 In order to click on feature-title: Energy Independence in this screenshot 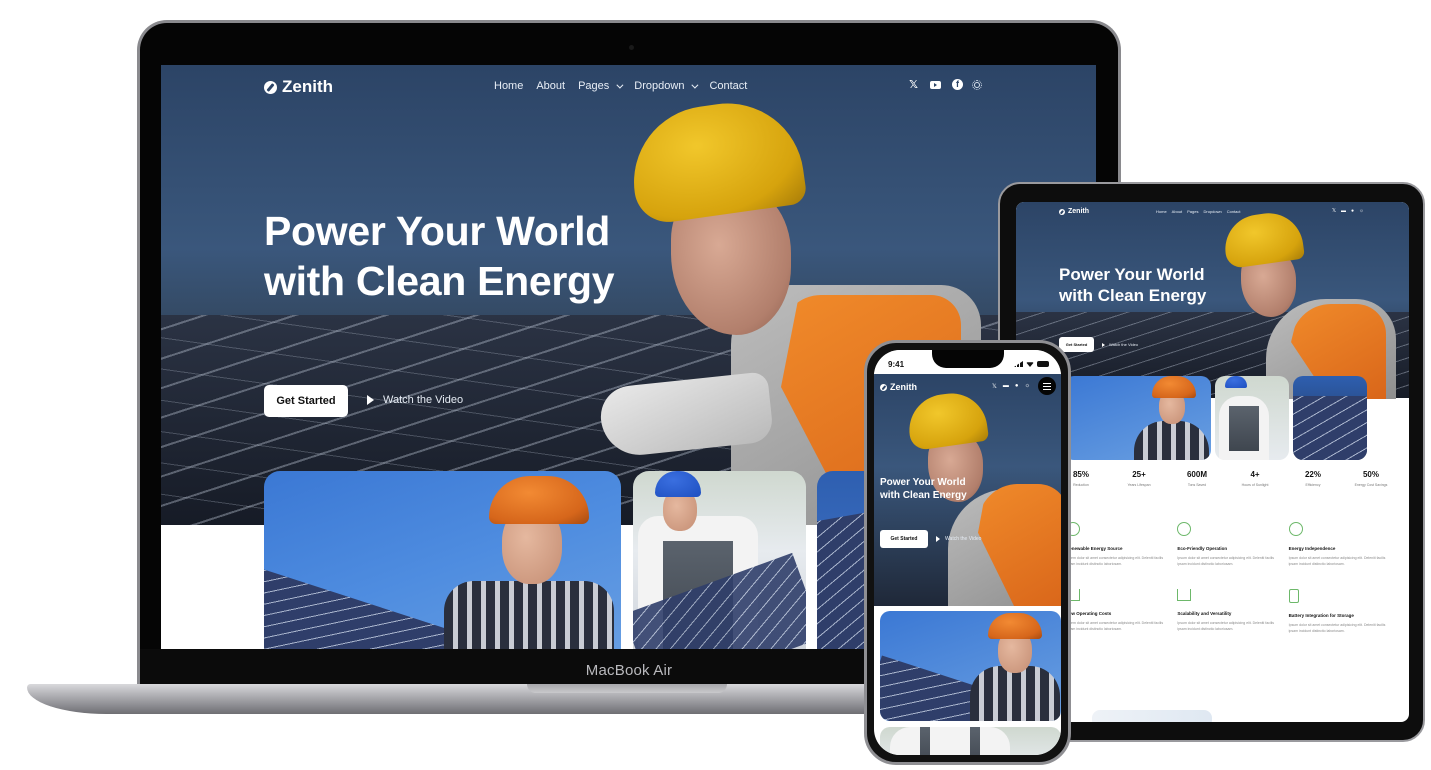, I will do `click(1312, 548)`.